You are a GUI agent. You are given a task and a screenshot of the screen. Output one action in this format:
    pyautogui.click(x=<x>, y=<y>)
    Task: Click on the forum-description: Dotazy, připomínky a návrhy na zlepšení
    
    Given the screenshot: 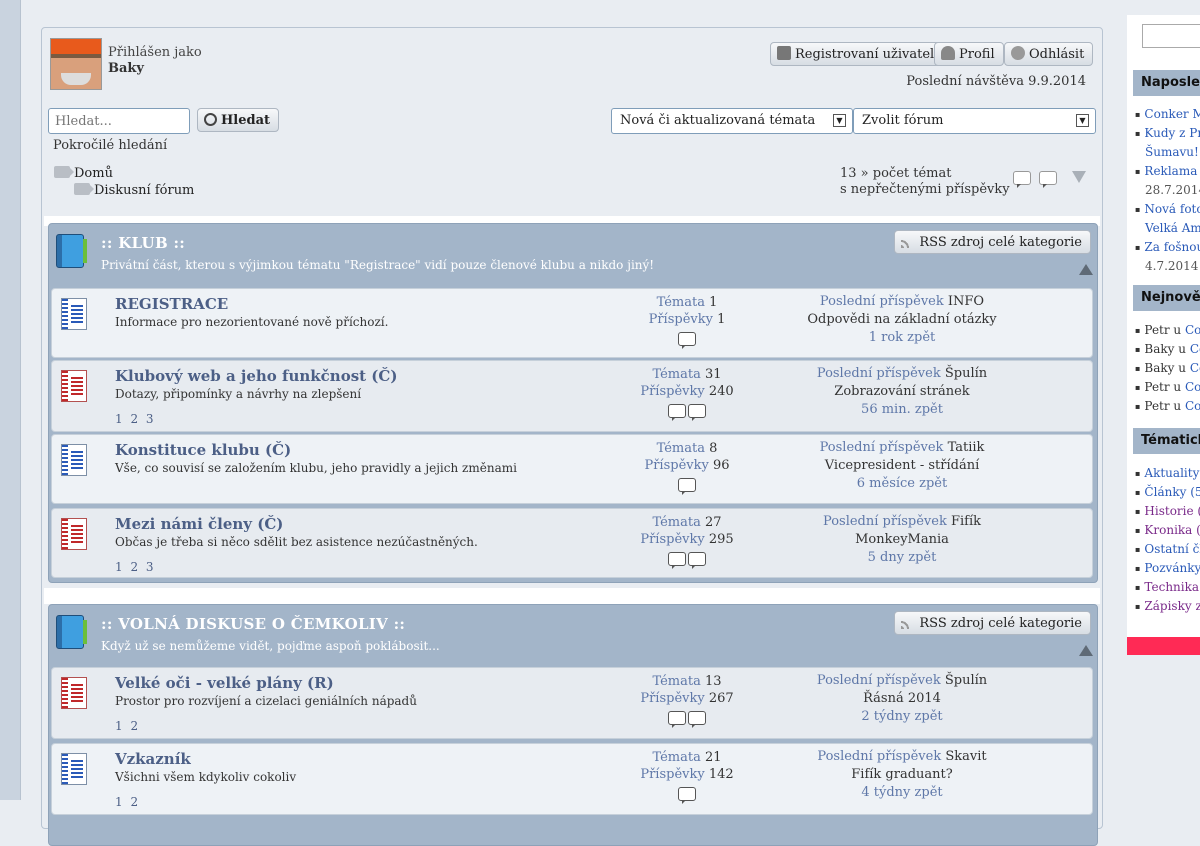 What is the action you would take?
    pyautogui.click(x=238, y=394)
    